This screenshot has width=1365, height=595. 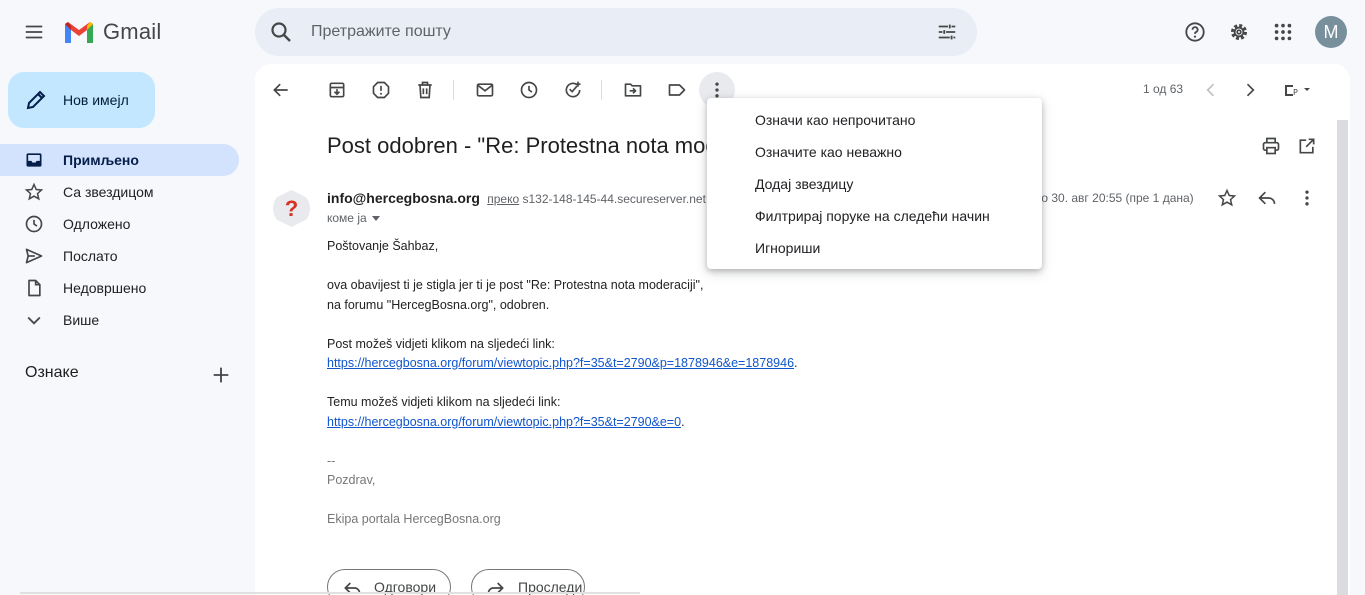 I want to click on sender-avatar: ?, so click(x=291, y=208).